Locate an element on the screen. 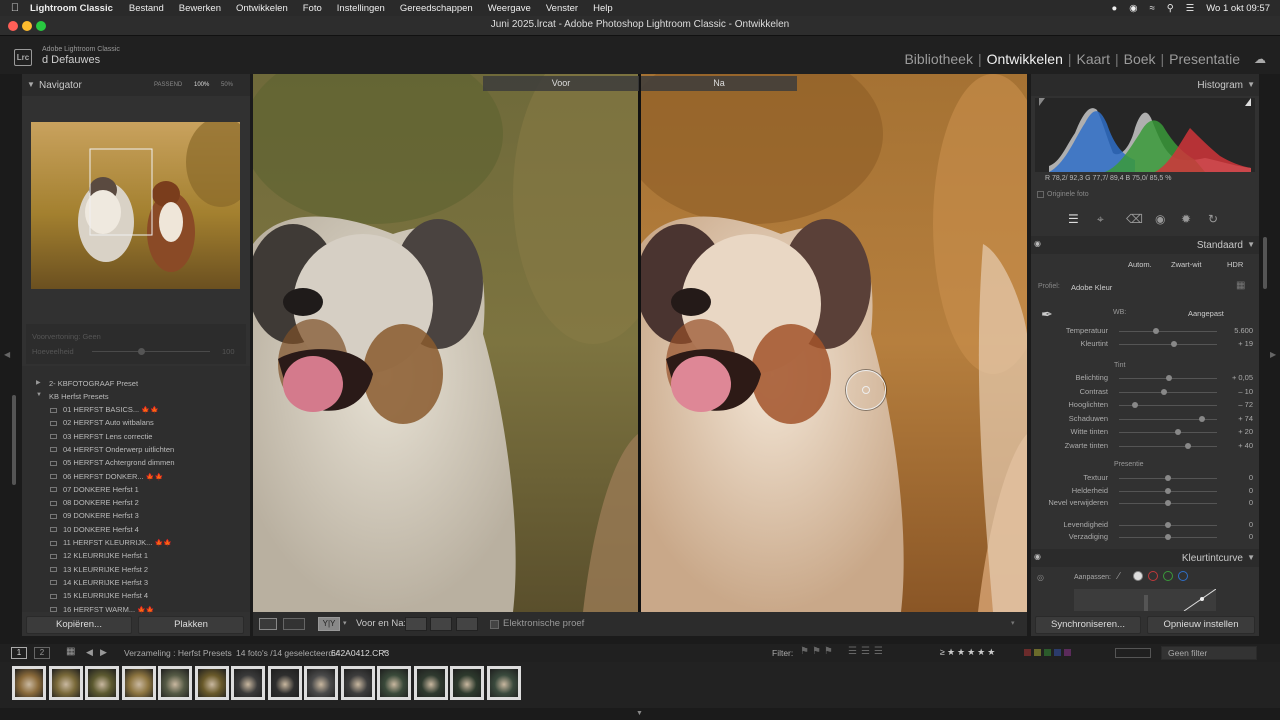 The height and width of the screenshot is (720, 1280). basic-collapse-icon: ▼ is located at coordinates (1251, 244).